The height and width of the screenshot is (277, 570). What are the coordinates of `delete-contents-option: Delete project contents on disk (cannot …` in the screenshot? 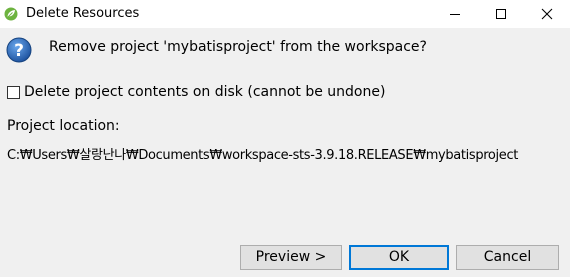 It's located at (196, 92).